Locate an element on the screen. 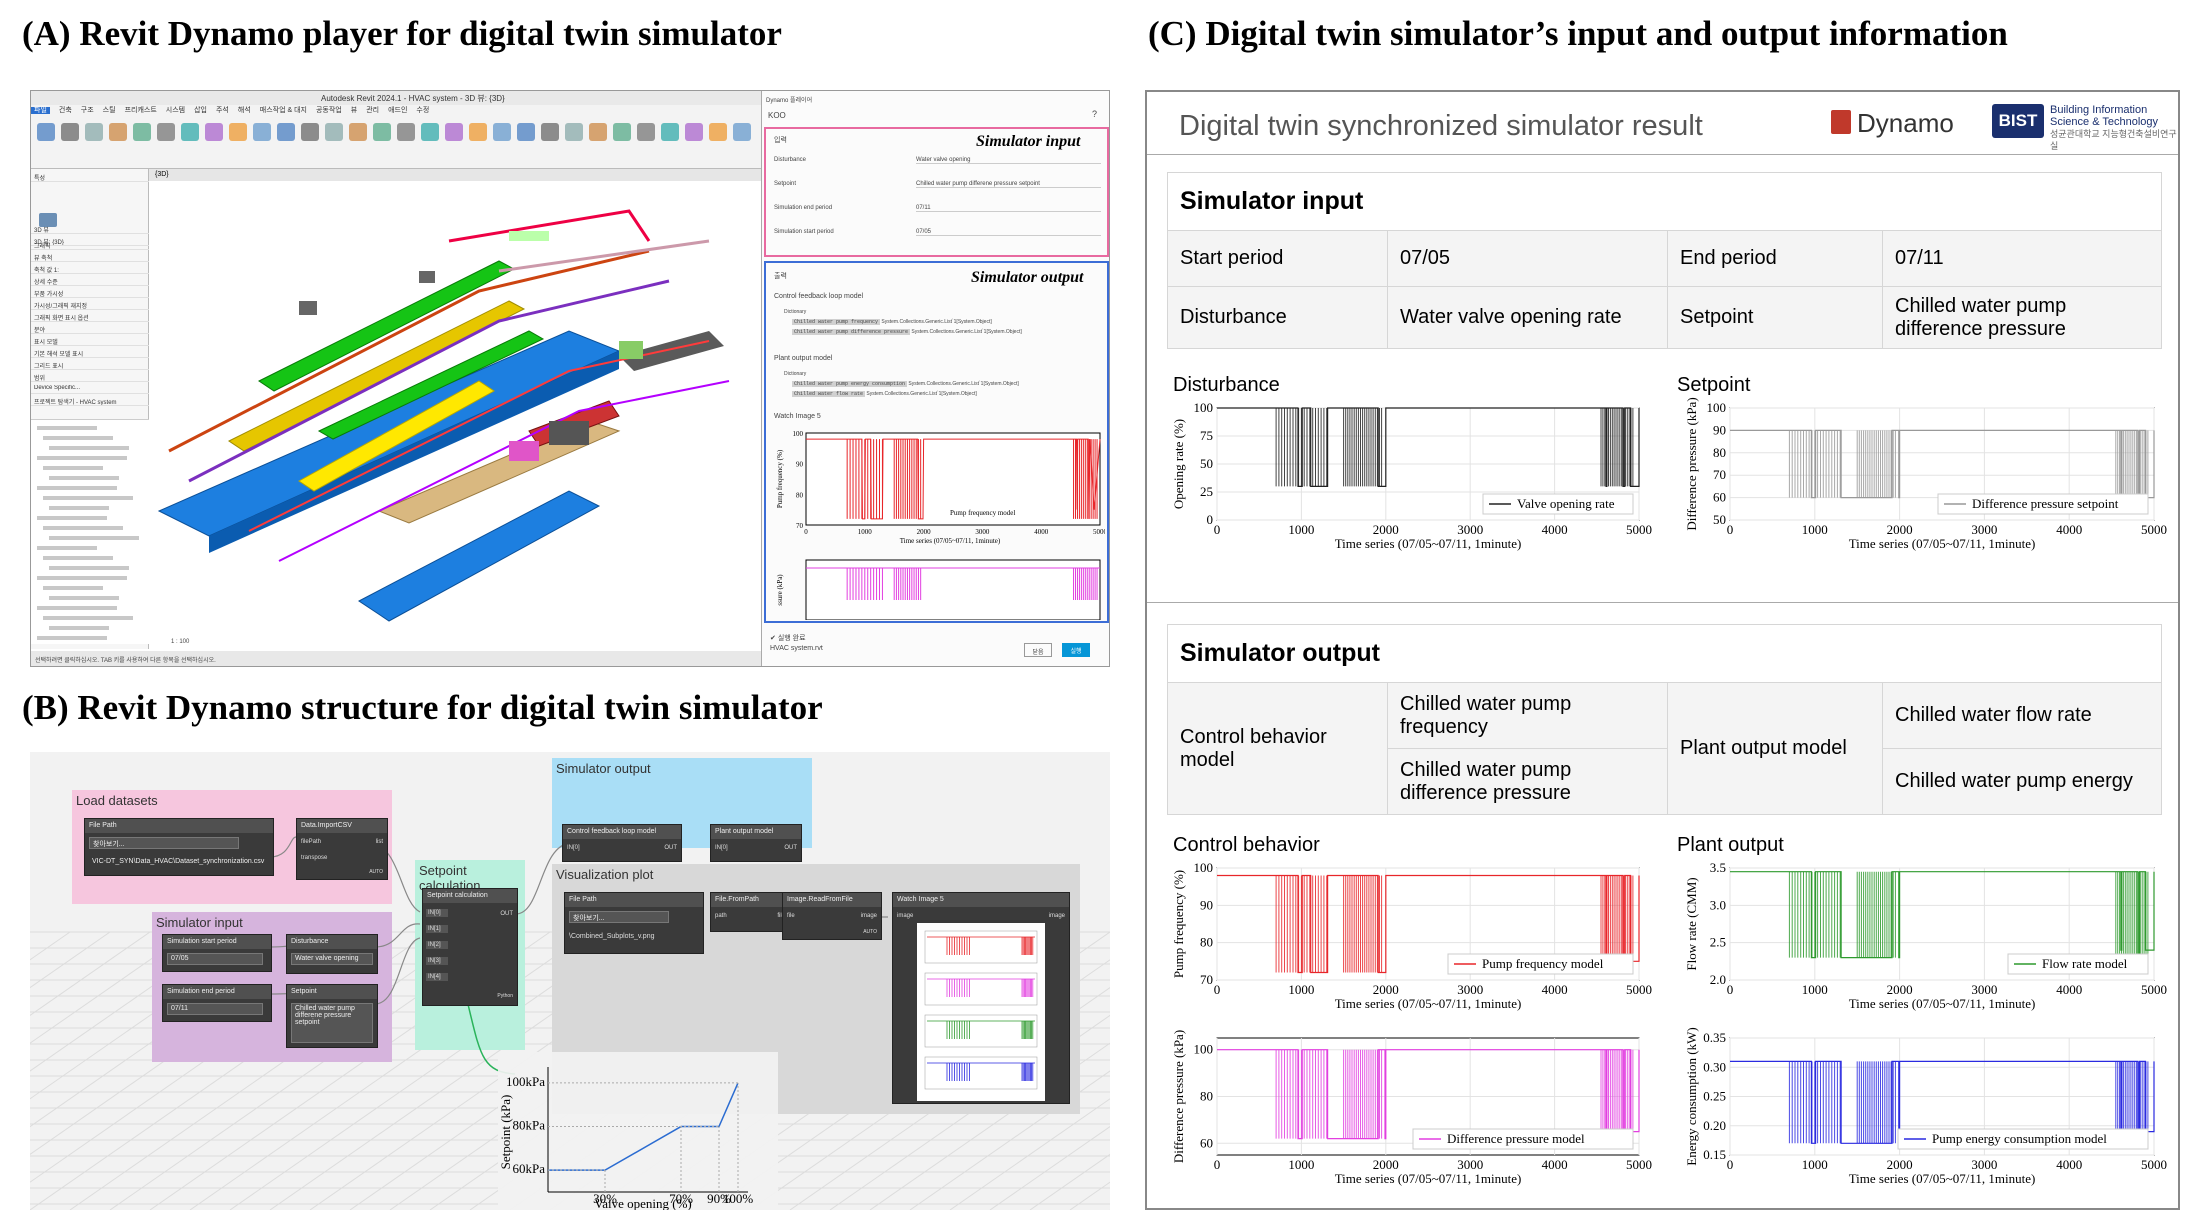  property-row: 뷰 축척 is located at coordinates (90, 257).